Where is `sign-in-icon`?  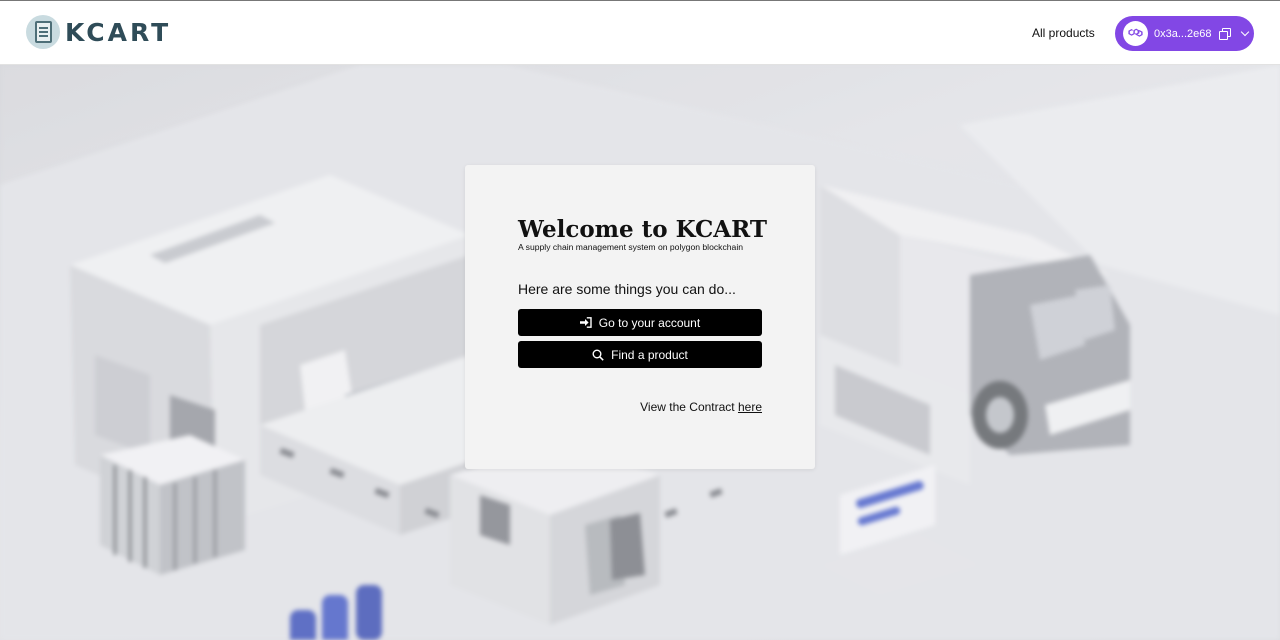 sign-in-icon is located at coordinates (585, 322).